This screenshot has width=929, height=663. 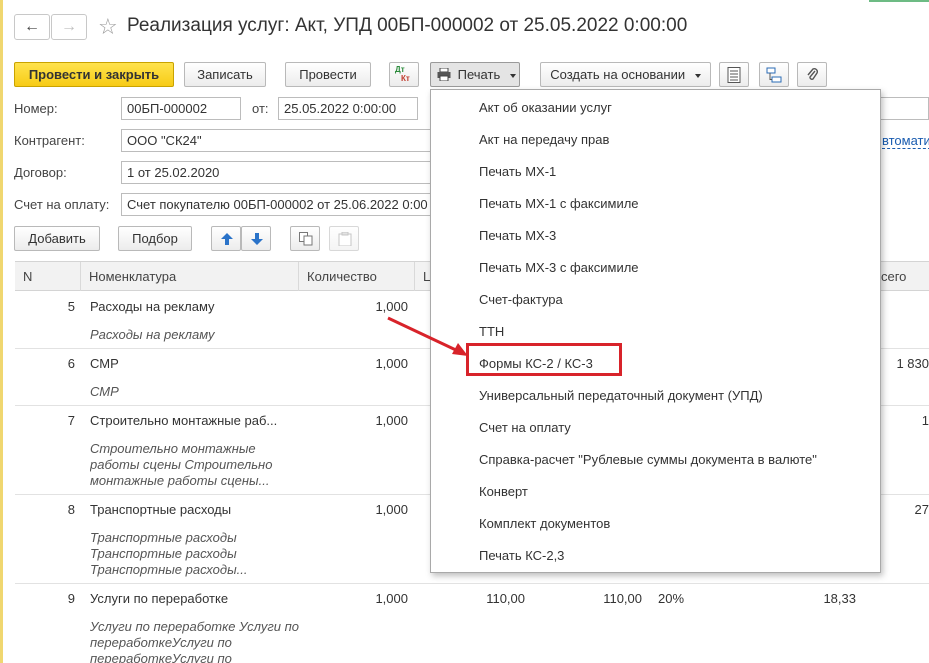 What do you see at coordinates (517, 235) in the screenshot?
I see `menu-item-mx3: Печать МХ-3` at bounding box center [517, 235].